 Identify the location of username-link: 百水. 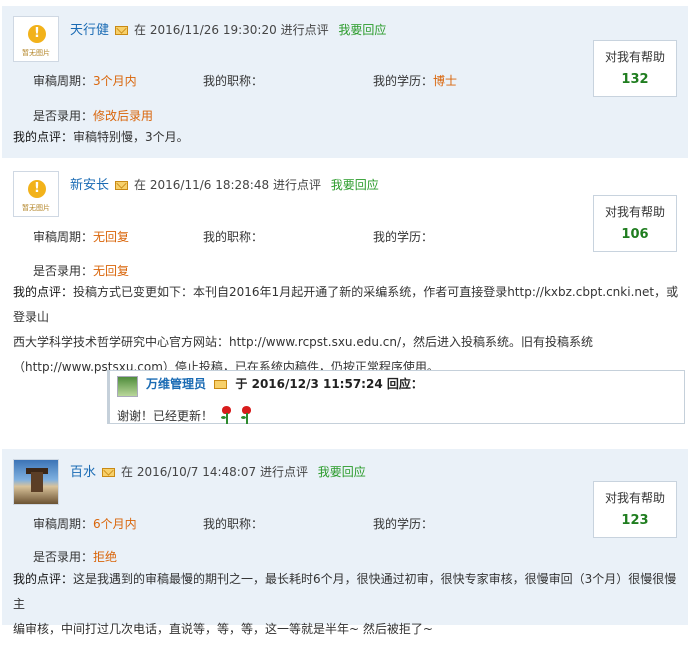
(83, 472).